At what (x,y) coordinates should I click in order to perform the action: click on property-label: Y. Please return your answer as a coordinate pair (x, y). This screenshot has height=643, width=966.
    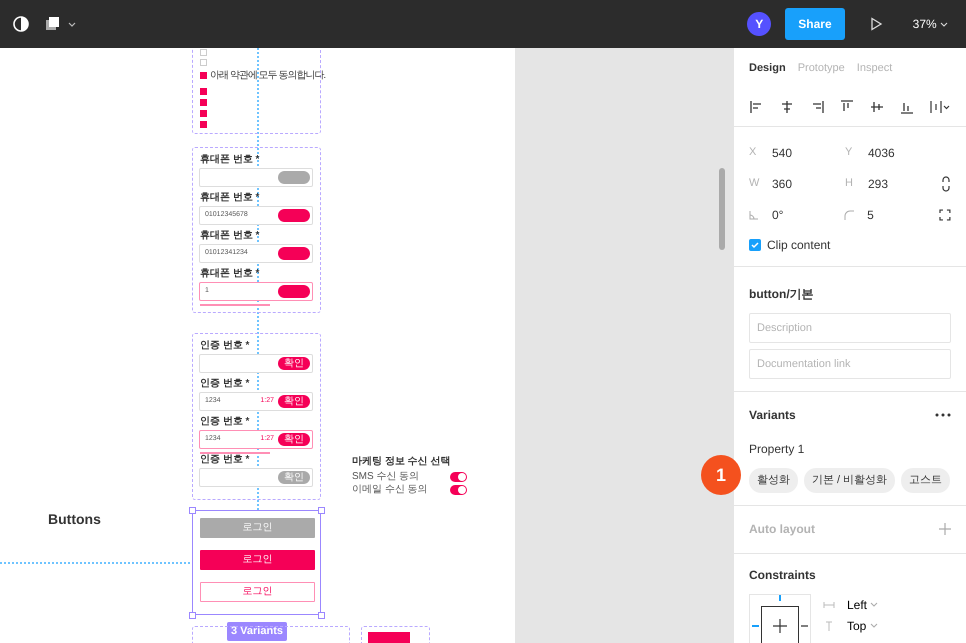
    Looking at the image, I should click on (849, 152).